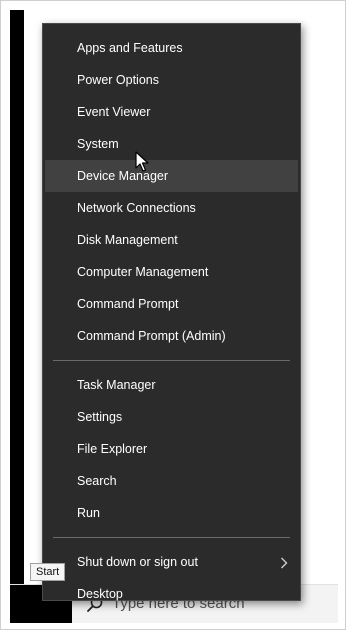 The image size is (346, 630). I want to click on menu-item-desktop: Desktop, so click(171, 594).